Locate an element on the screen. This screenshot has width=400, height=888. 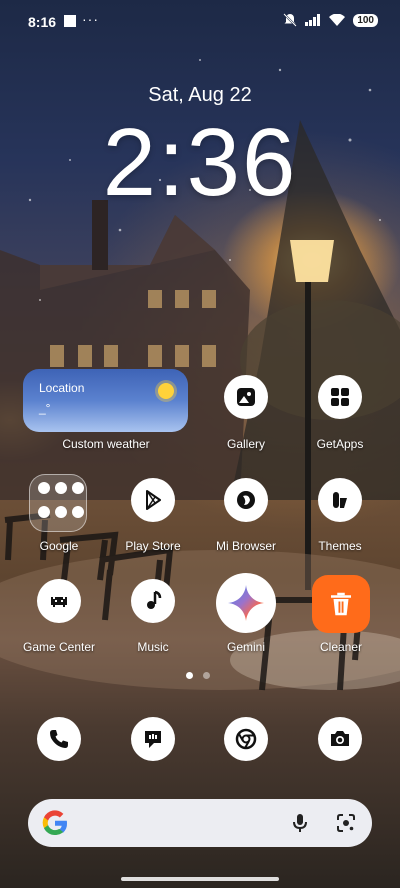
status-bar: 8:16 ··· 100 is located at coordinates (200, 22).